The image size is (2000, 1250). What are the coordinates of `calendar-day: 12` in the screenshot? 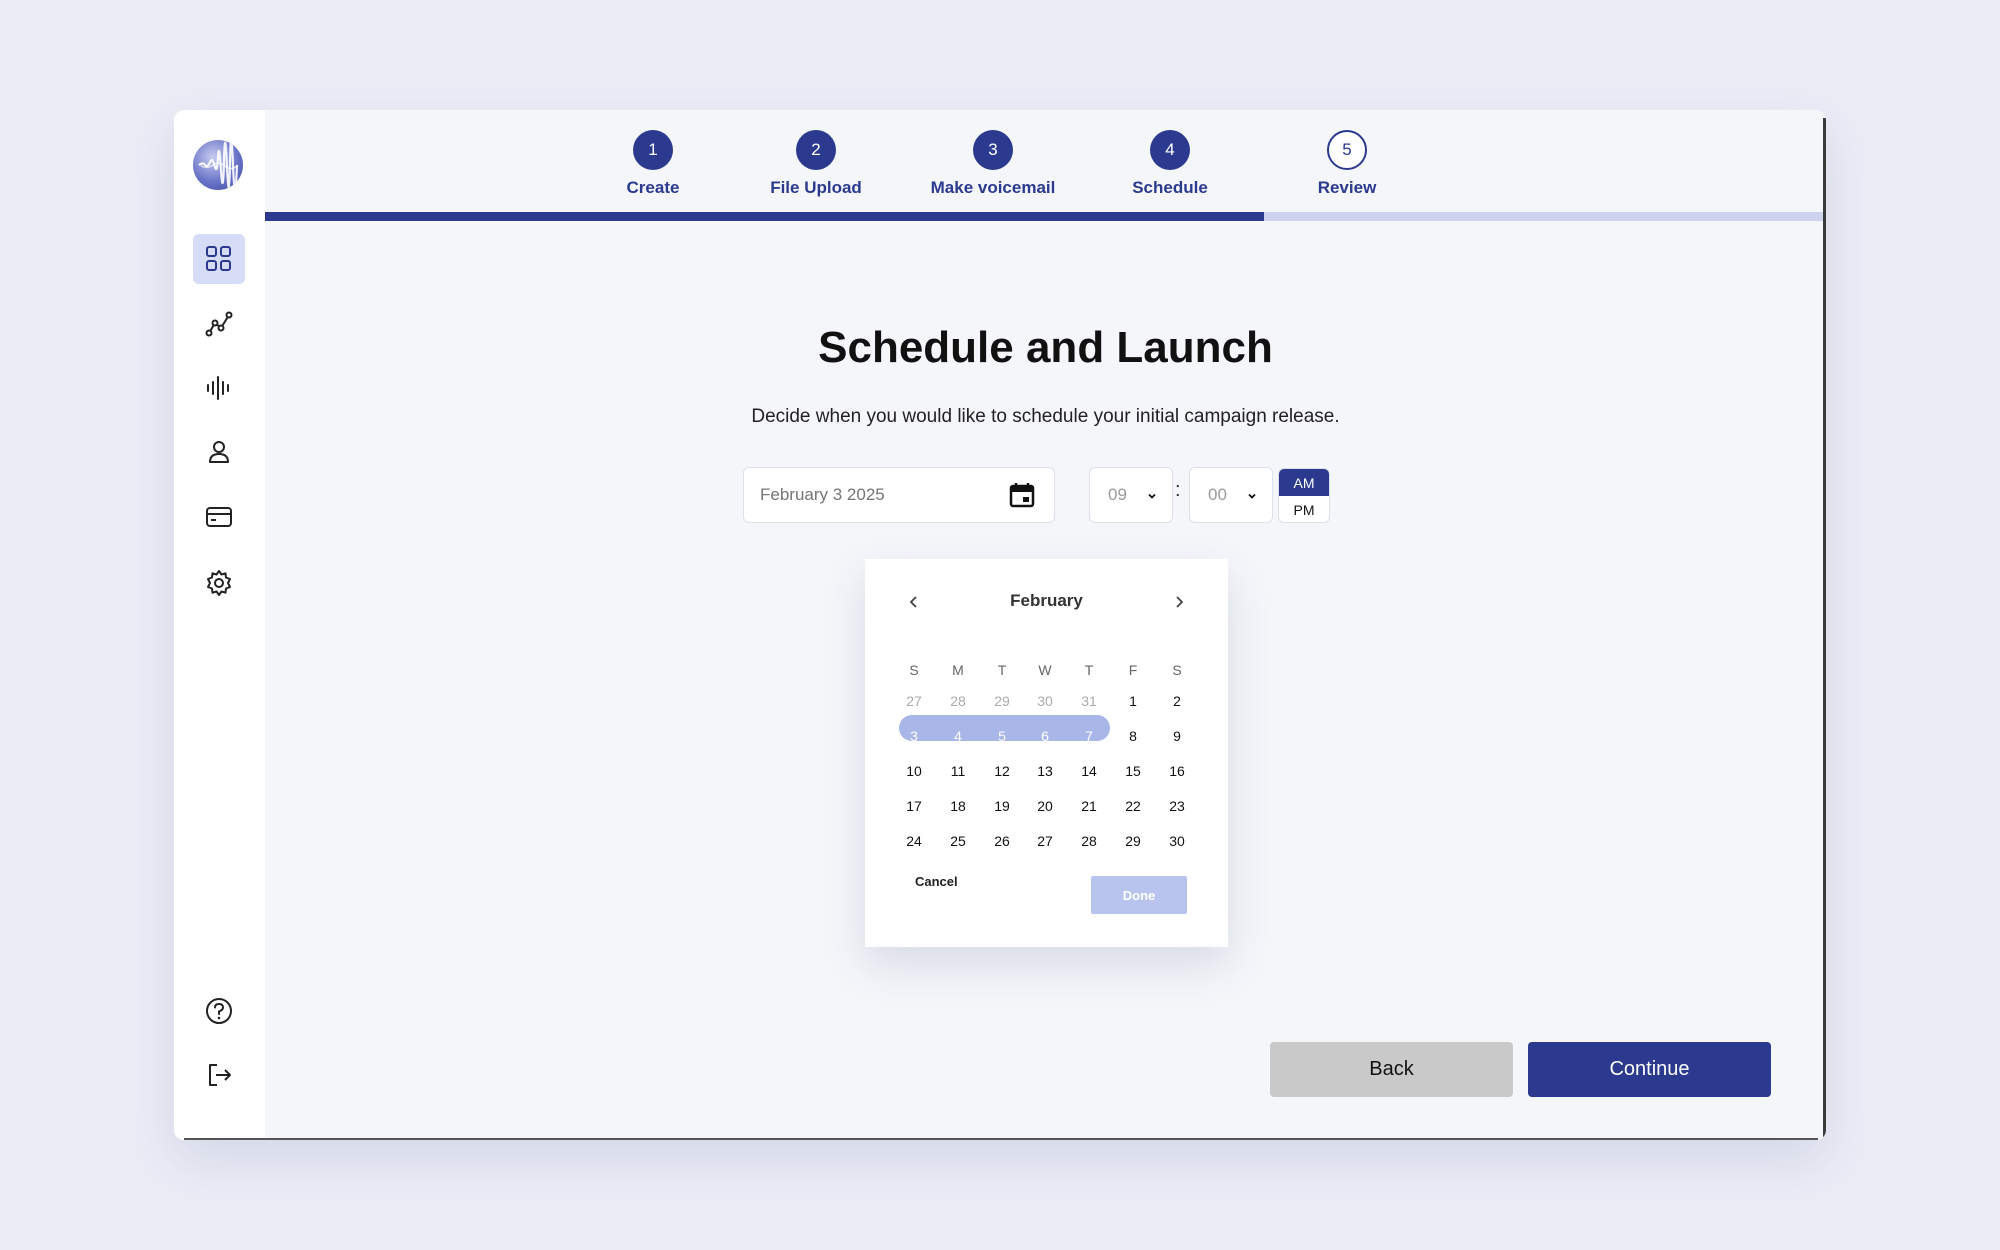 It's located at (1002, 771).